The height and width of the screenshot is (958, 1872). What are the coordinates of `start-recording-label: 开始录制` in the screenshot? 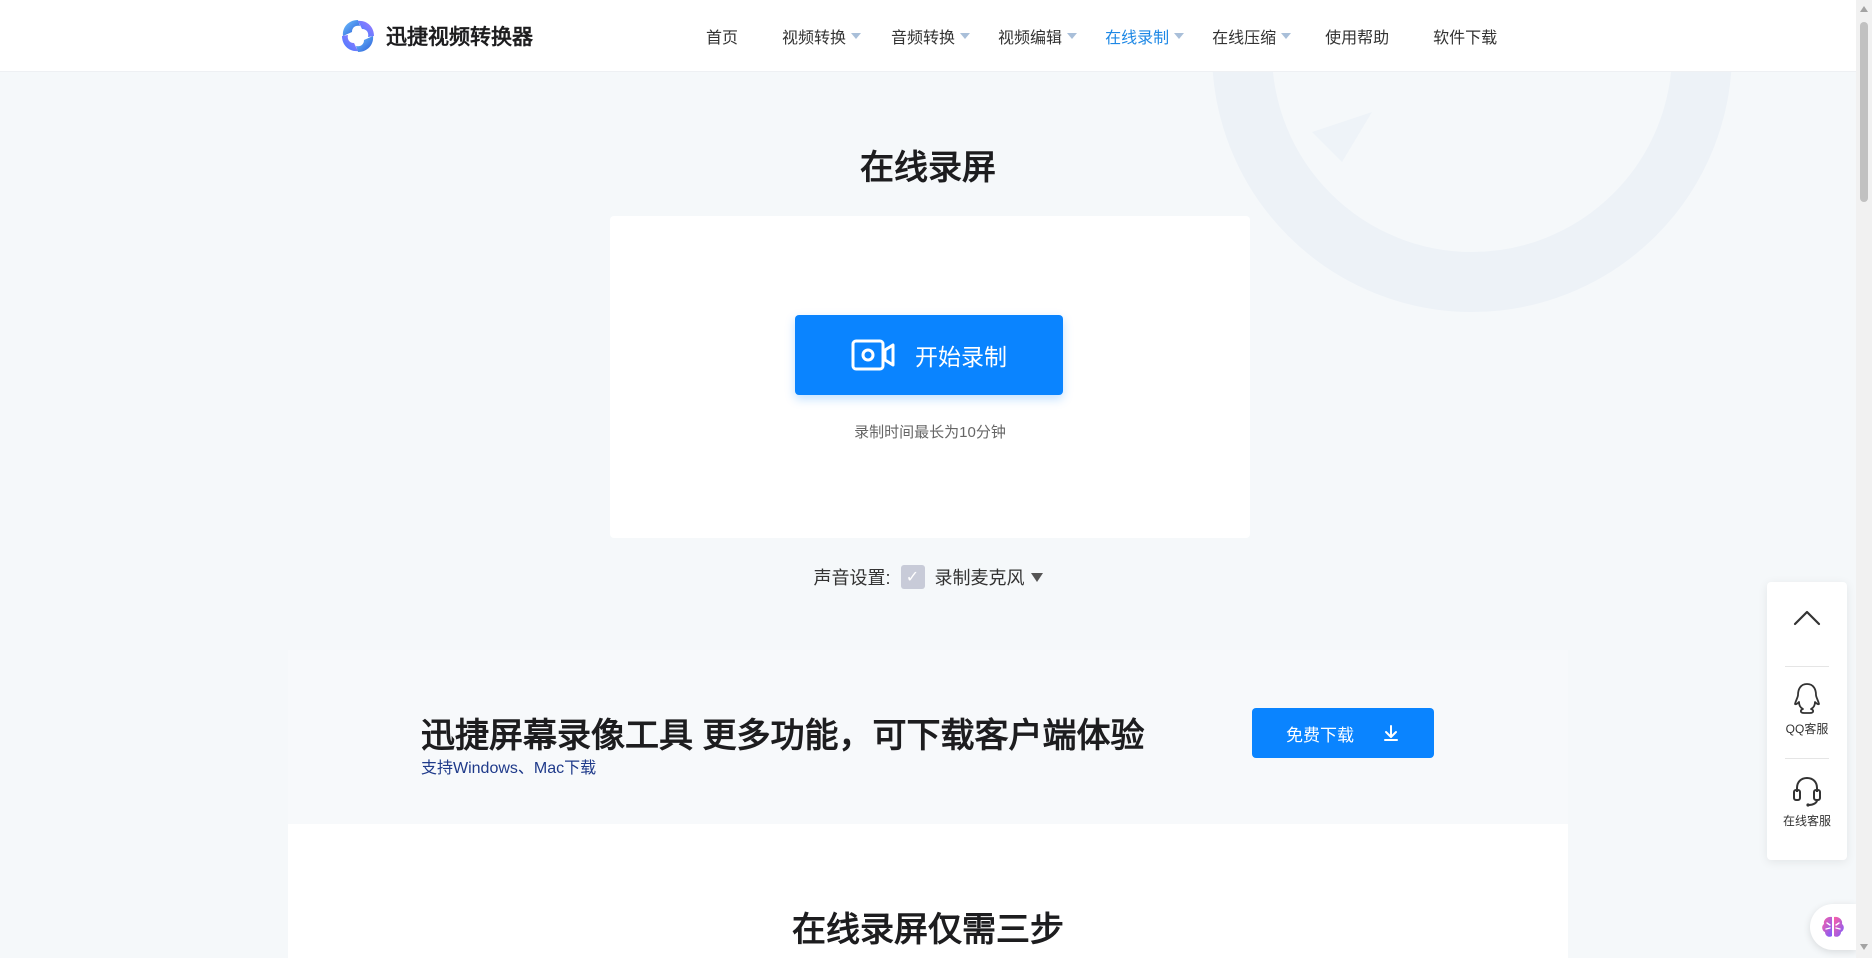 It's located at (961, 357).